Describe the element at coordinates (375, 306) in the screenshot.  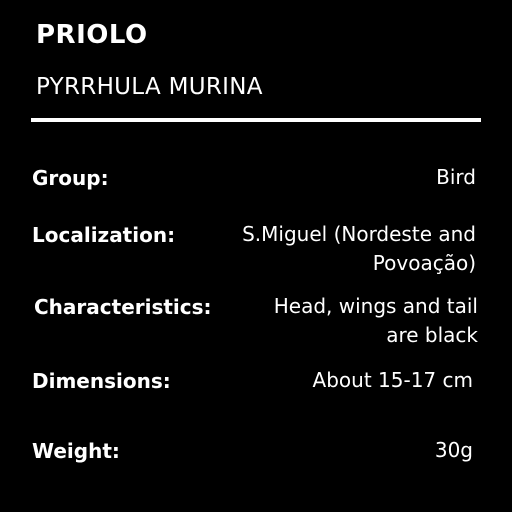
I see `characteristics-value-line-1: Head, wings and tail` at that location.